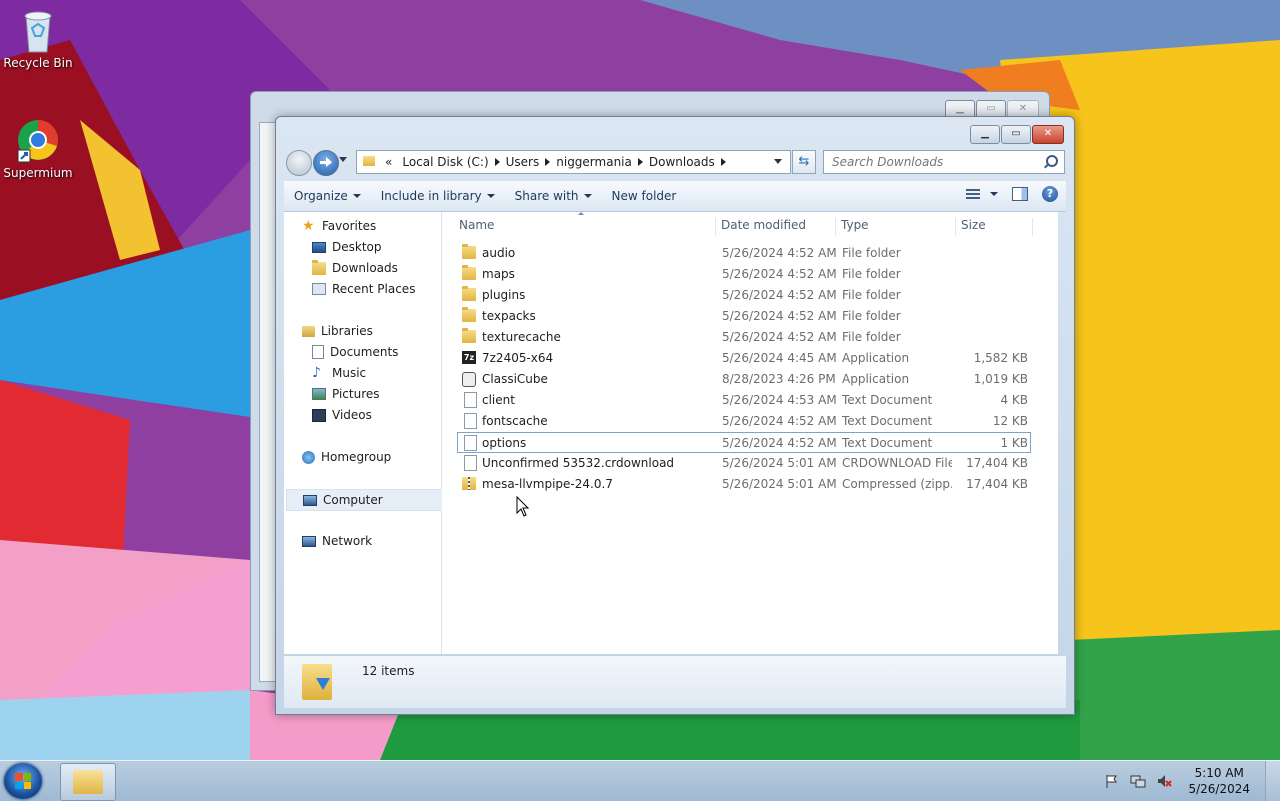 This screenshot has width=1280, height=801. What do you see at coordinates (337, 541) in the screenshot?
I see `nav-network: Network` at bounding box center [337, 541].